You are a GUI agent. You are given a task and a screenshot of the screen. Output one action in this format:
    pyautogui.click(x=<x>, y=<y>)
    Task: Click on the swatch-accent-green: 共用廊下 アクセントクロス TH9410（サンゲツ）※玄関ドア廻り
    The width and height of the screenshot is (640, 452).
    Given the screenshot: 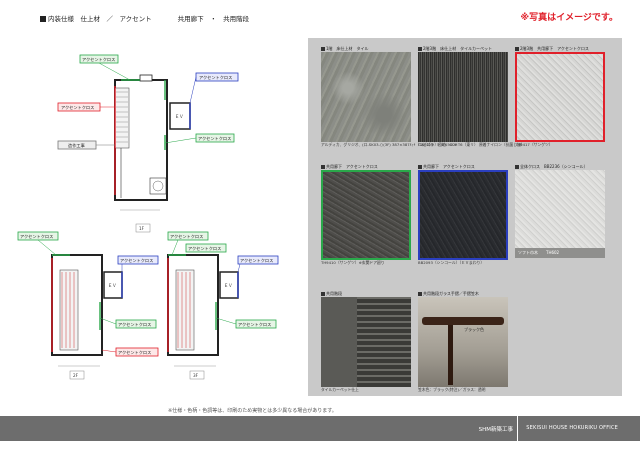 What is the action you would take?
    pyautogui.click(x=366, y=214)
    